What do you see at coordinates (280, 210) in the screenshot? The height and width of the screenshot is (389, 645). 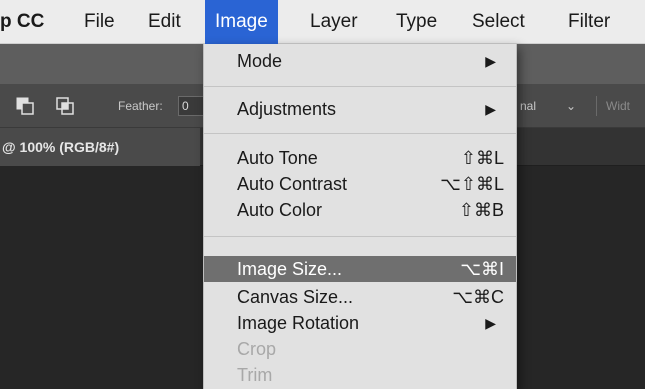 I see `menu-item-label: Auto Color` at bounding box center [280, 210].